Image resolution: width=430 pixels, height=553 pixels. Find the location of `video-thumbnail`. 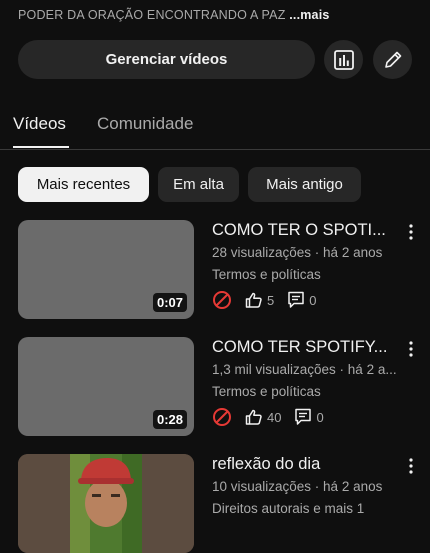

video-thumbnail is located at coordinates (106, 503).